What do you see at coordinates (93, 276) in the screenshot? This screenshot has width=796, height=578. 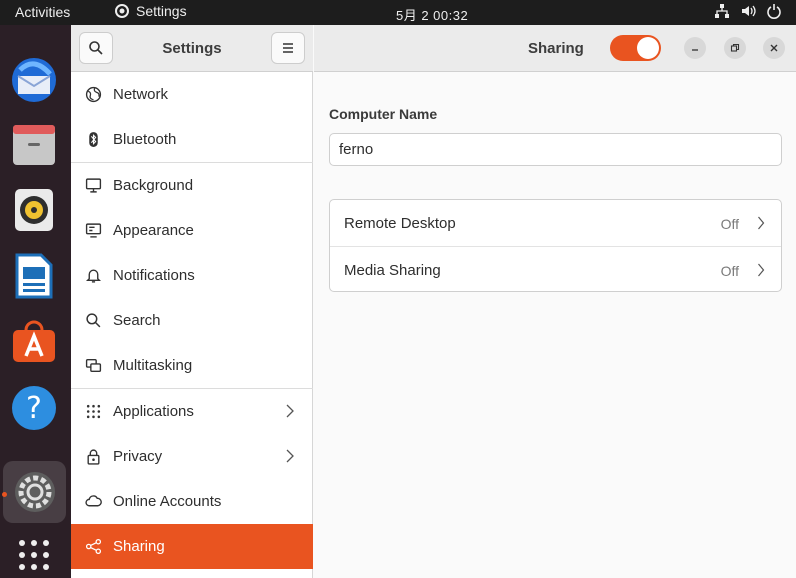 I see `bell-icon` at bounding box center [93, 276].